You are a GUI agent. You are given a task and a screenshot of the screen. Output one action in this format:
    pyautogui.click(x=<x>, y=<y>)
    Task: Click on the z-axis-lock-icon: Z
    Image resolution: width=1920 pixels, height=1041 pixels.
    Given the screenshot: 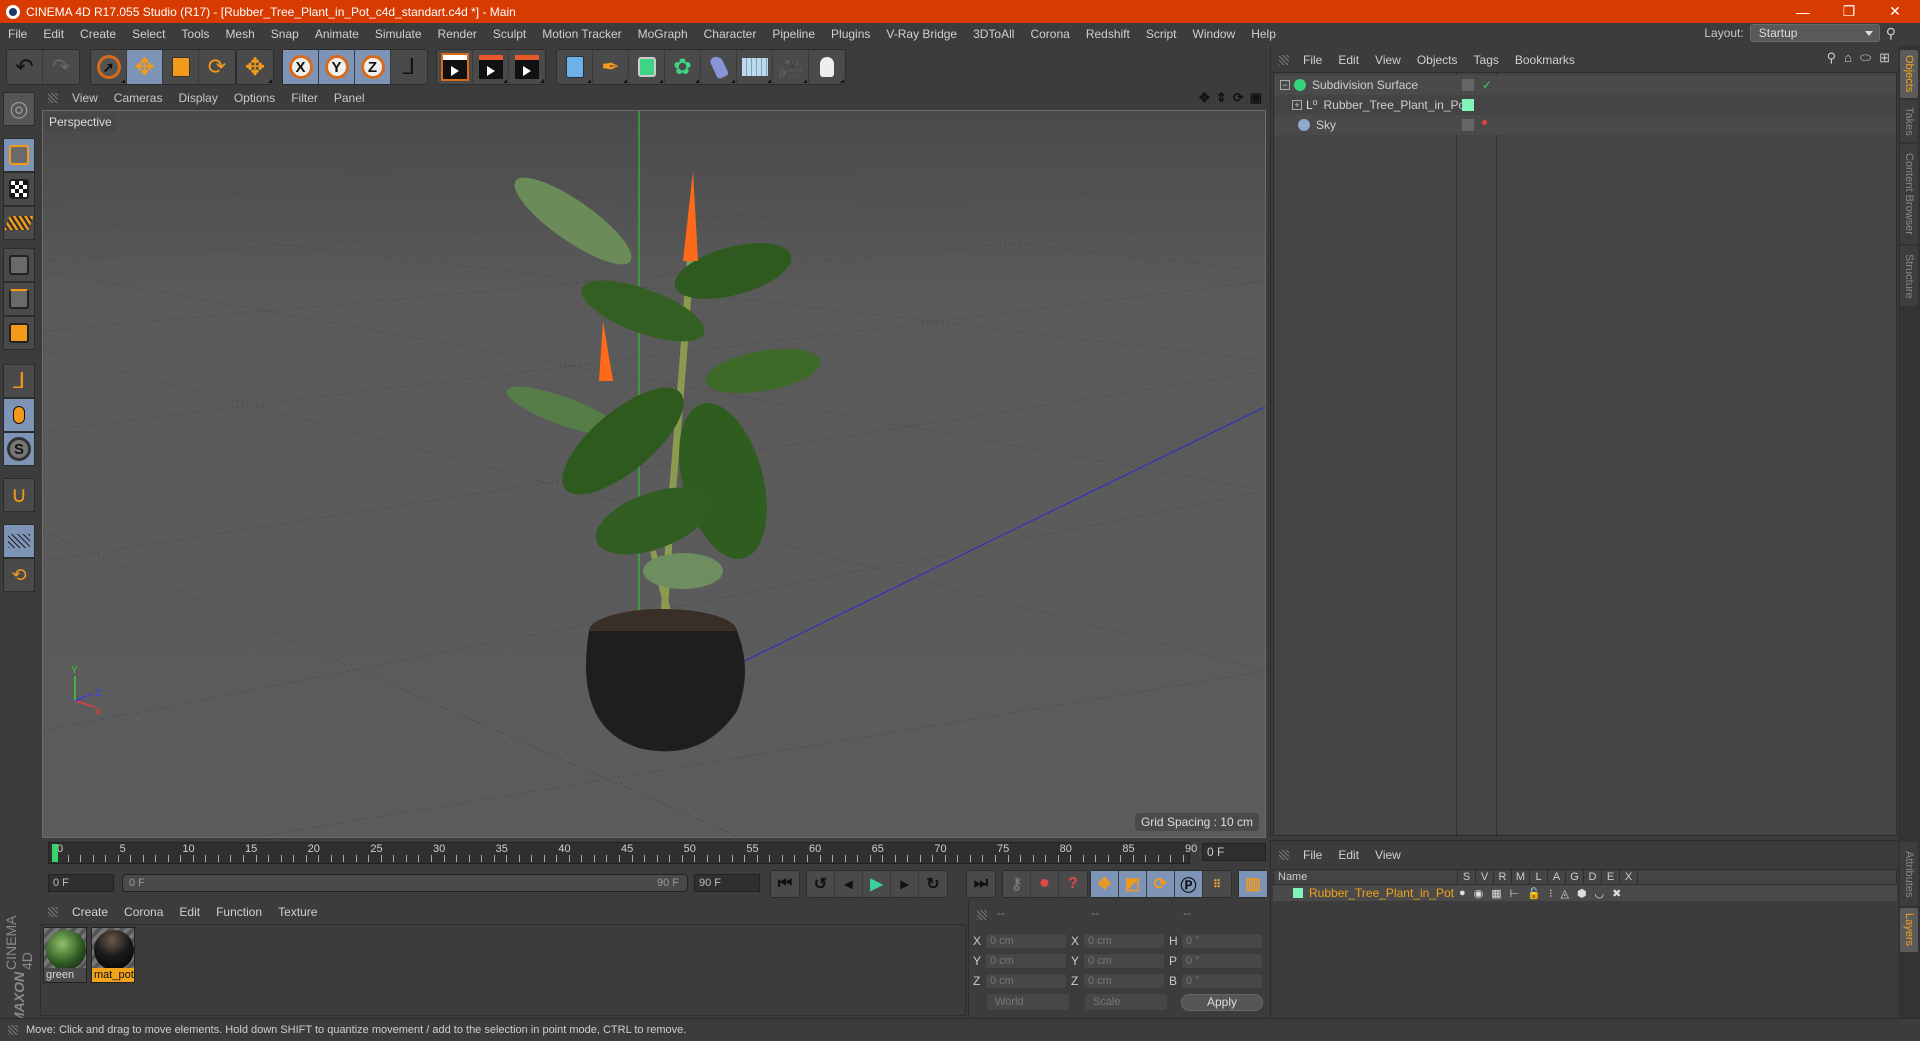 What is the action you would take?
    pyautogui.click(x=373, y=67)
    